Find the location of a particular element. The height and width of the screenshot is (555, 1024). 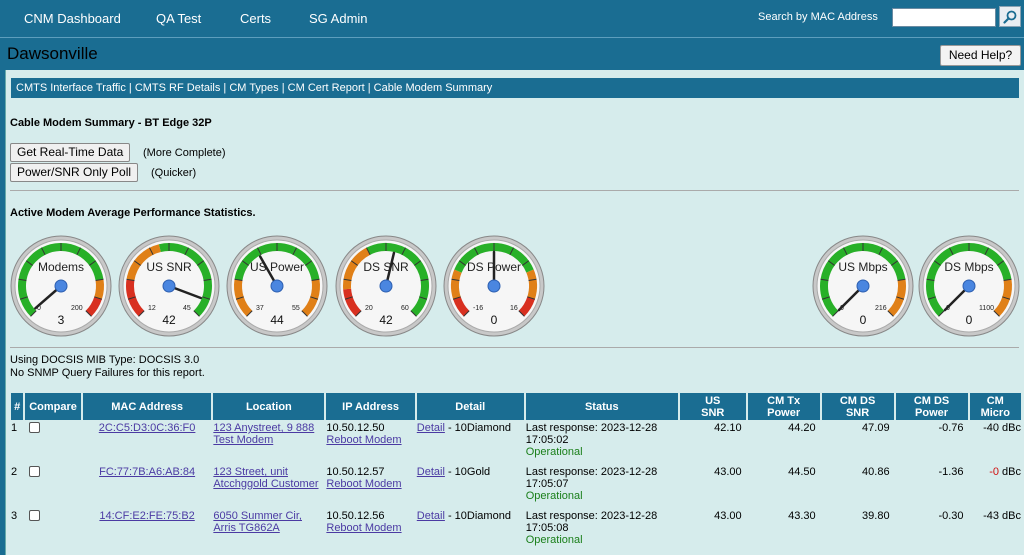

gauge-max: 16 is located at coordinates (514, 308).